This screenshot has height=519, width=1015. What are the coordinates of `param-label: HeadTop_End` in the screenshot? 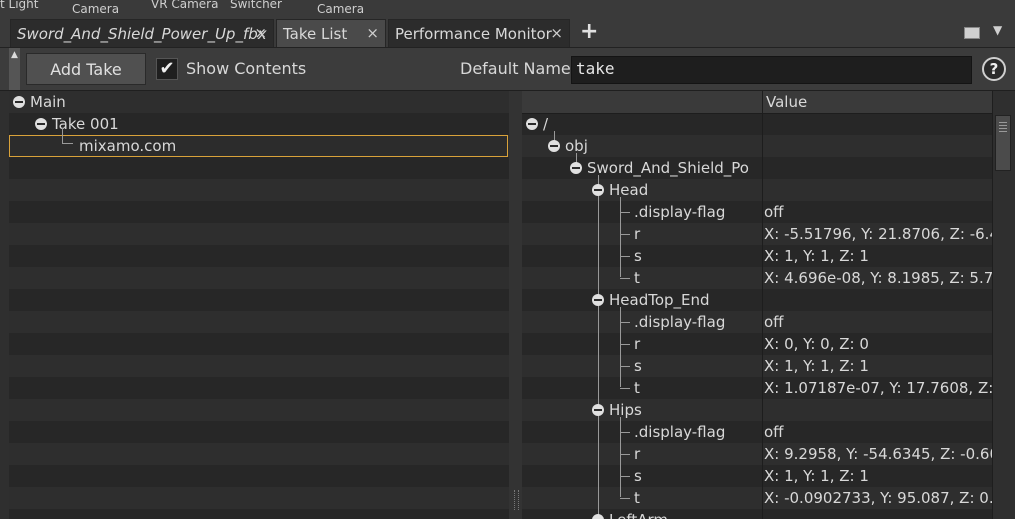 It's located at (659, 300).